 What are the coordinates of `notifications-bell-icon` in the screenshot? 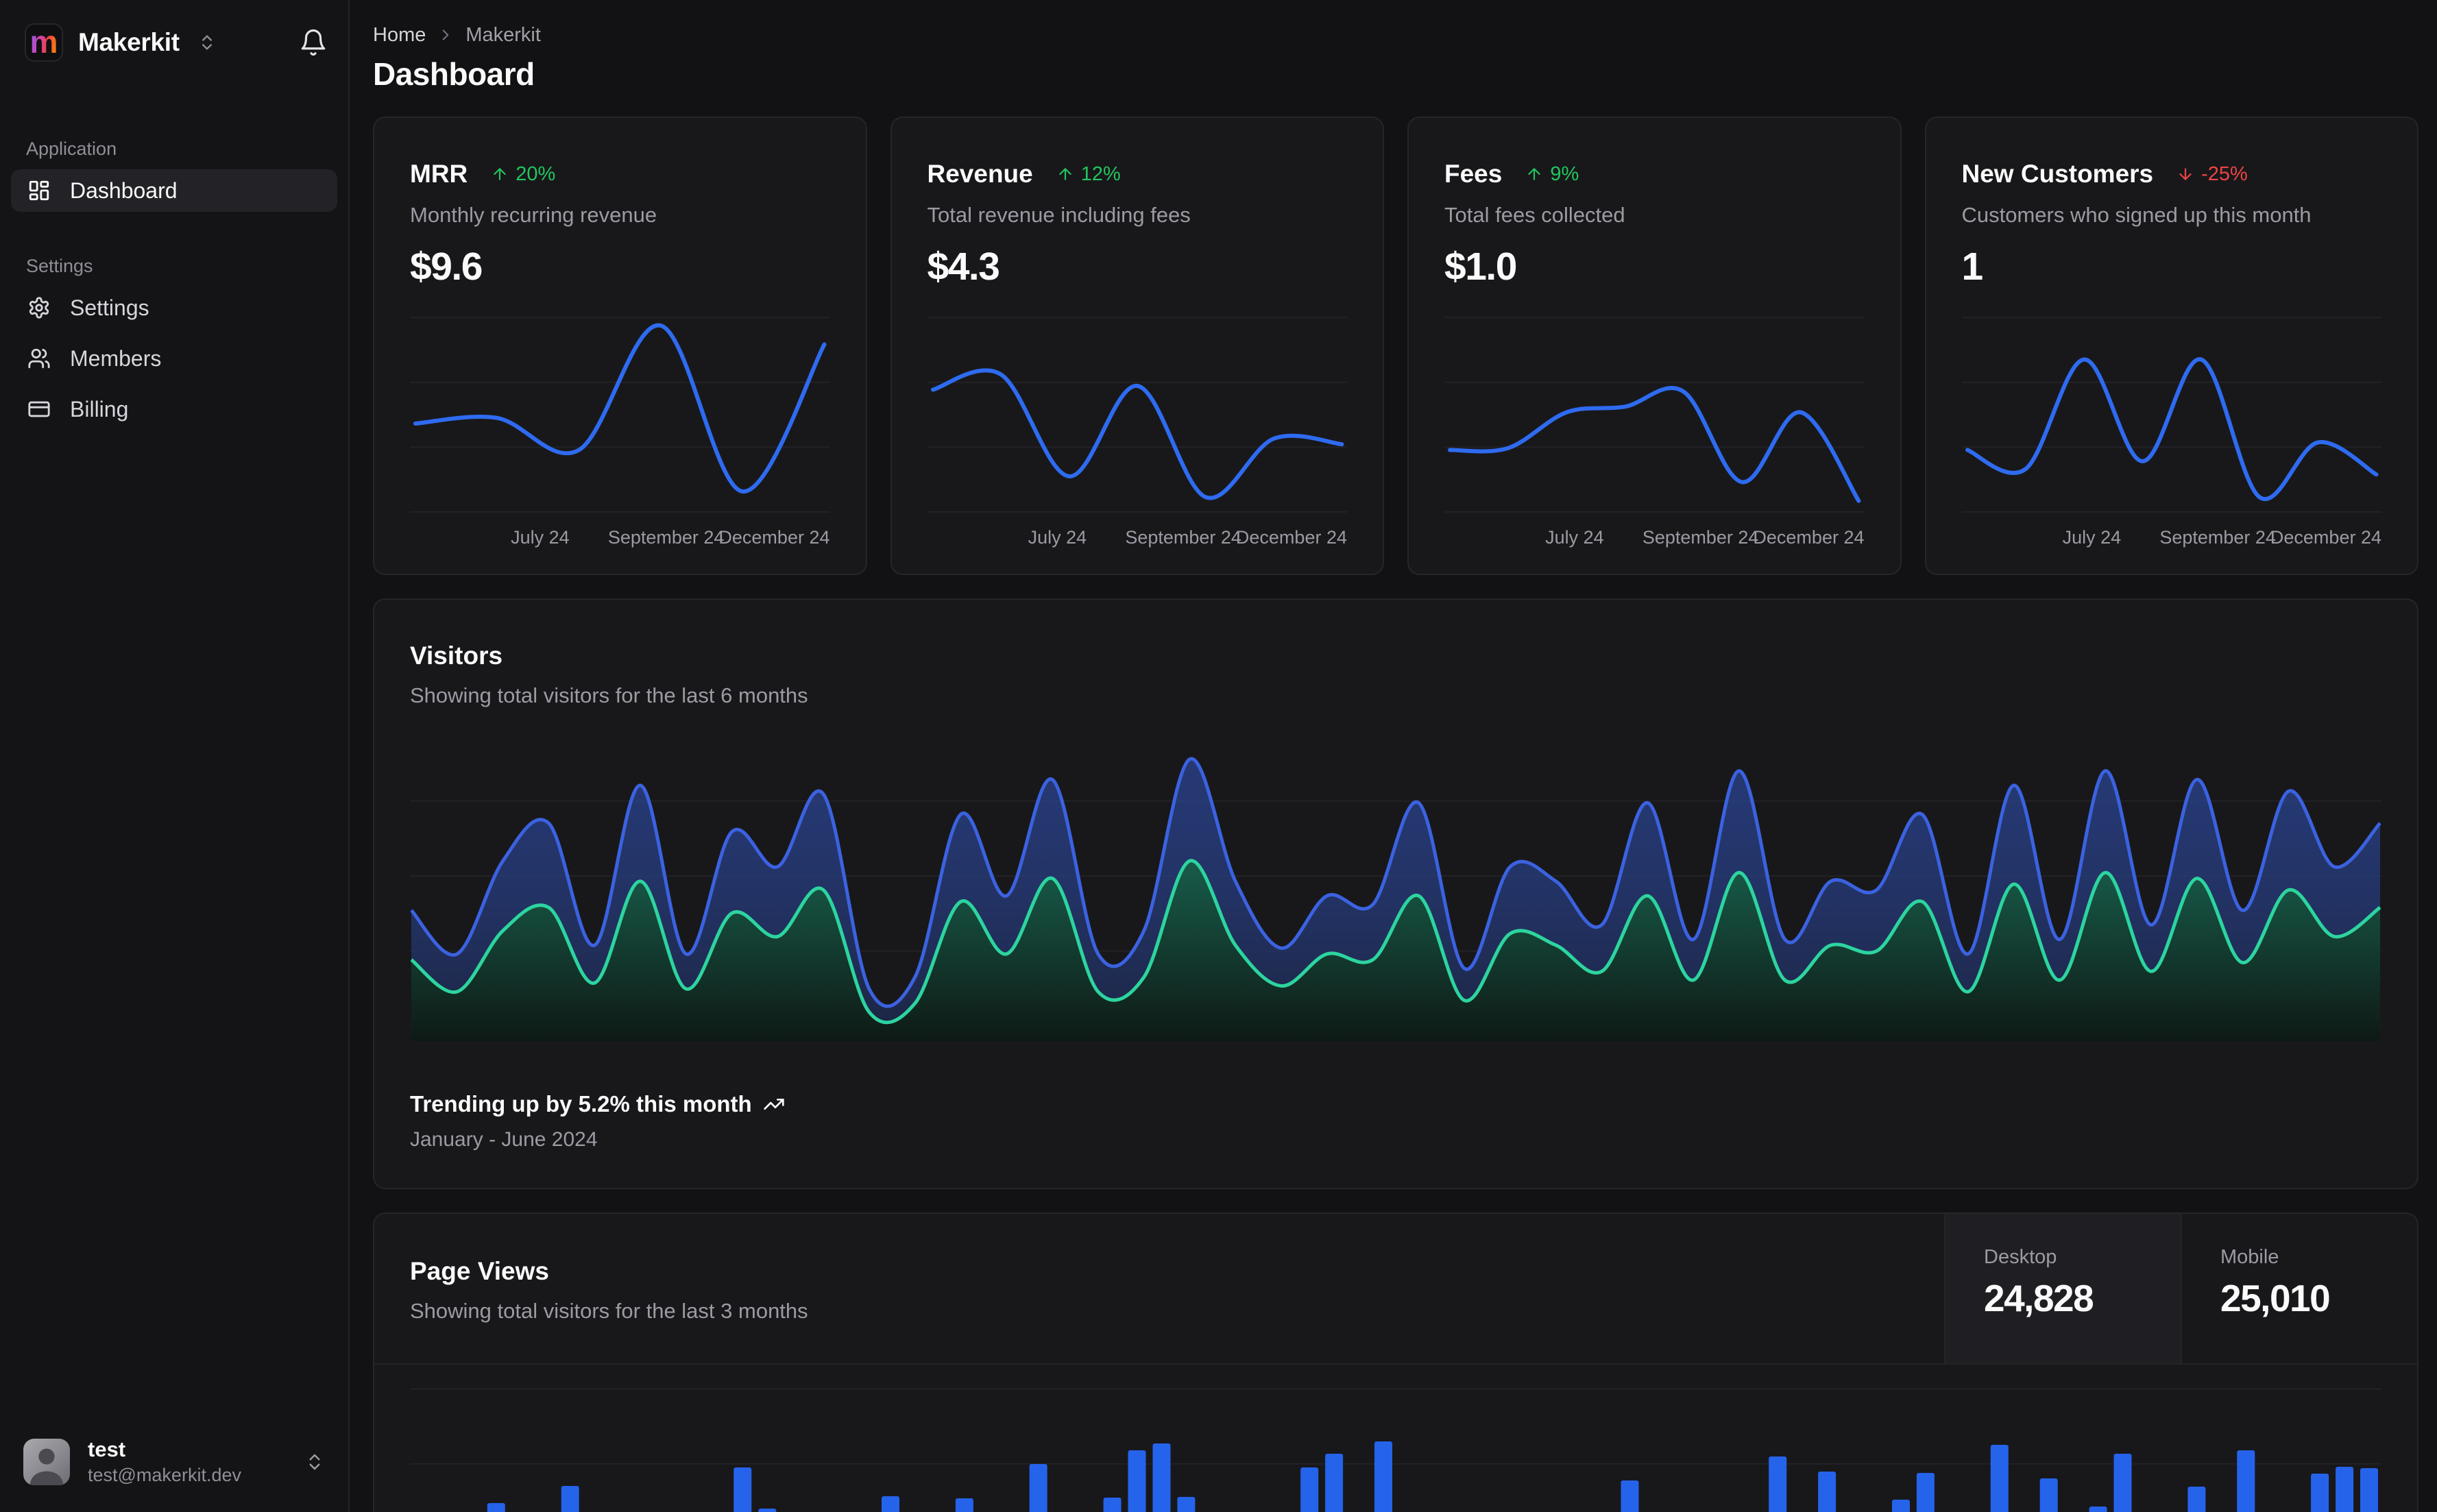 It's located at (313, 42).